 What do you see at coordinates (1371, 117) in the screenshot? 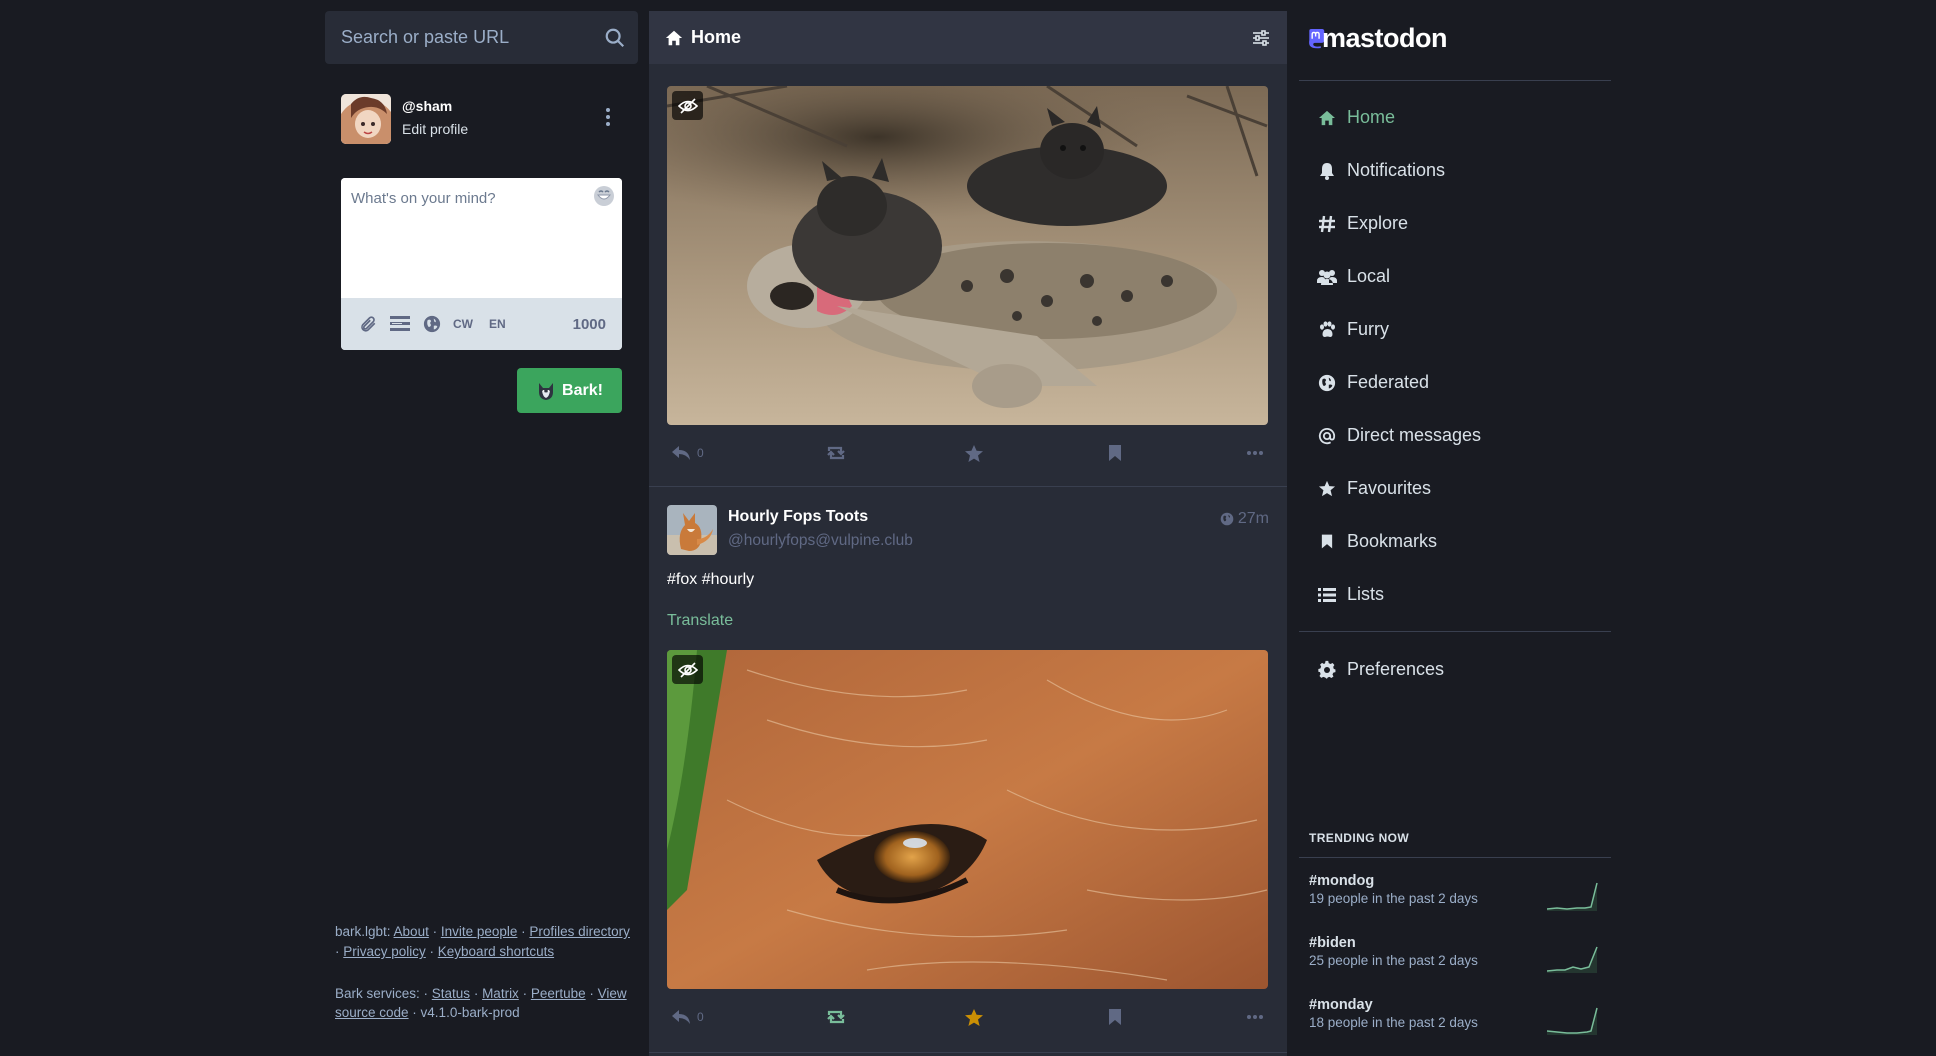
I see `nav-item-label: Home` at bounding box center [1371, 117].